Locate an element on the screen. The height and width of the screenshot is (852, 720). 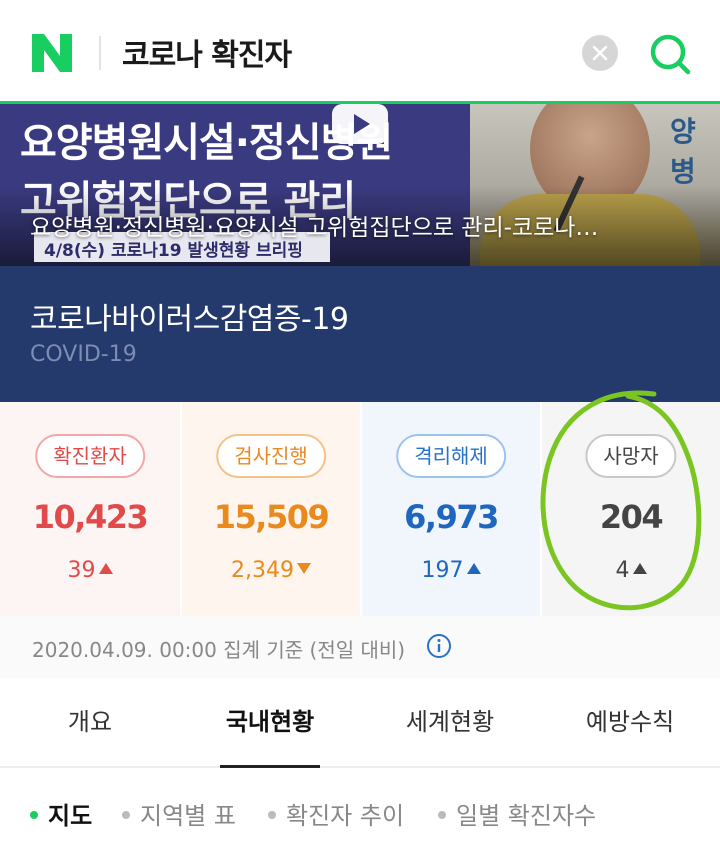
subnav-daily-confirmed: 일별 확진자수 is located at coordinates (517, 813).